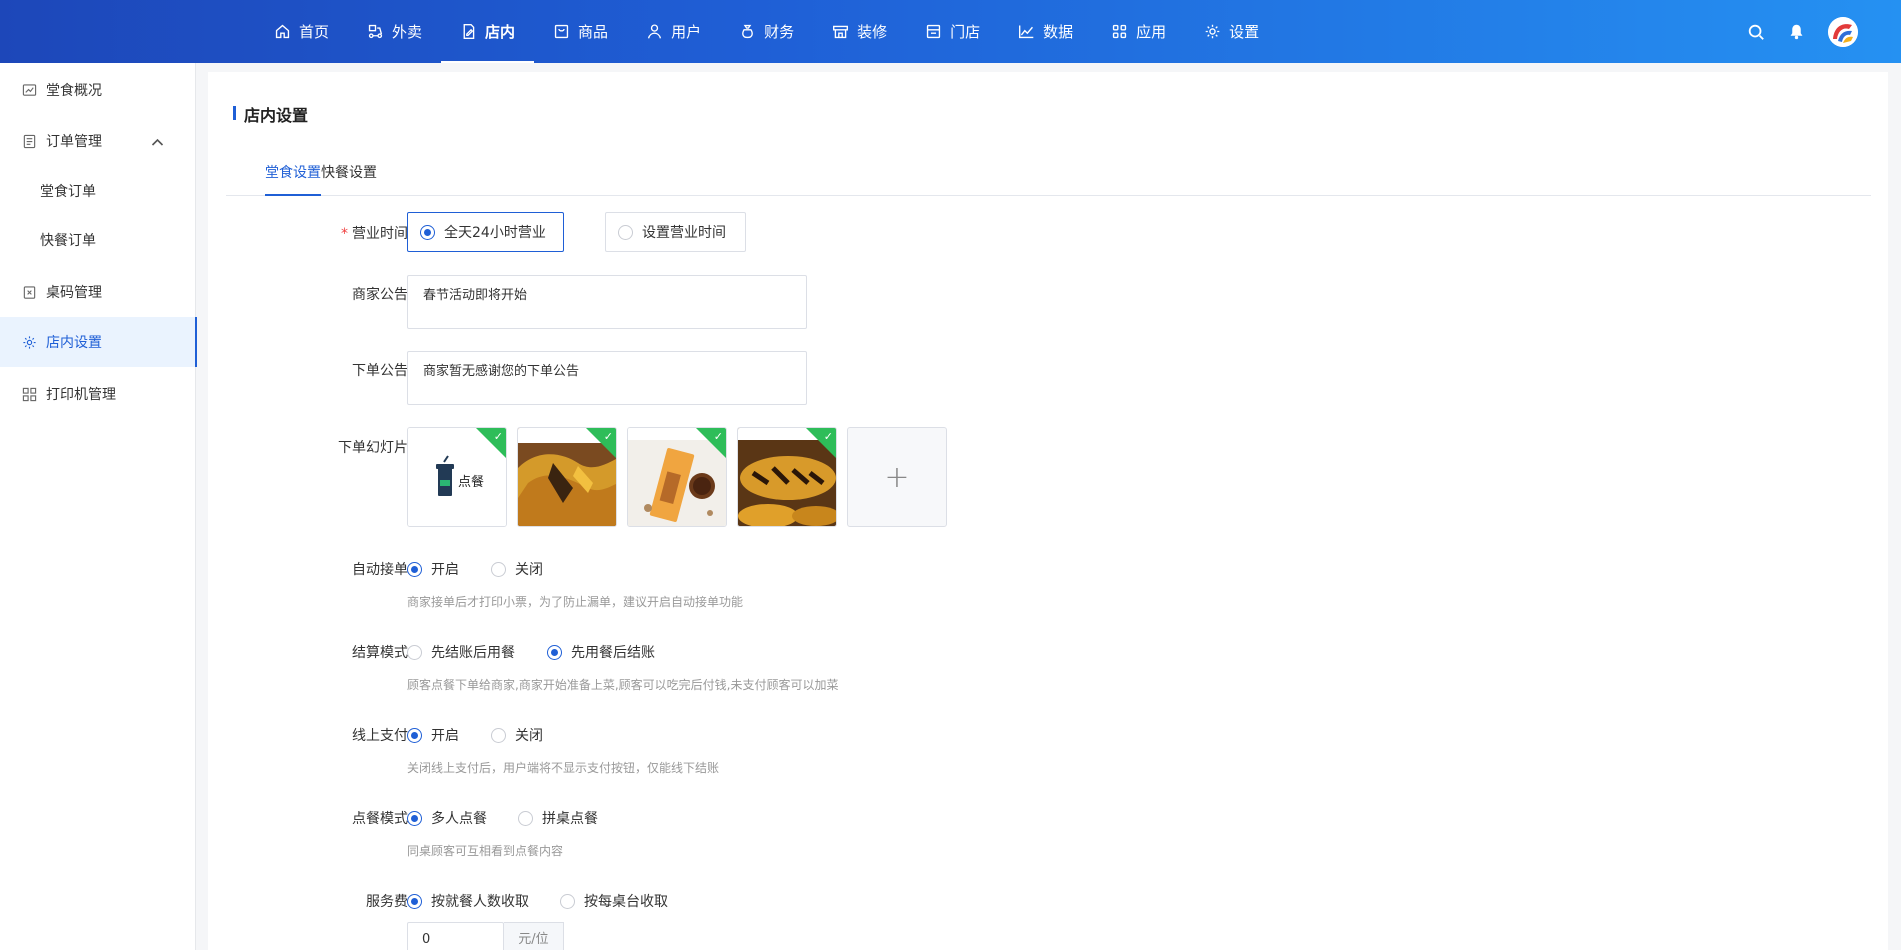 This screenshot has width=1901, height=950. What do you see at coordinates (1151, 32) in the screenshot?
I see `nav-apps-label: 应用` at bounding box center [1151, 32].